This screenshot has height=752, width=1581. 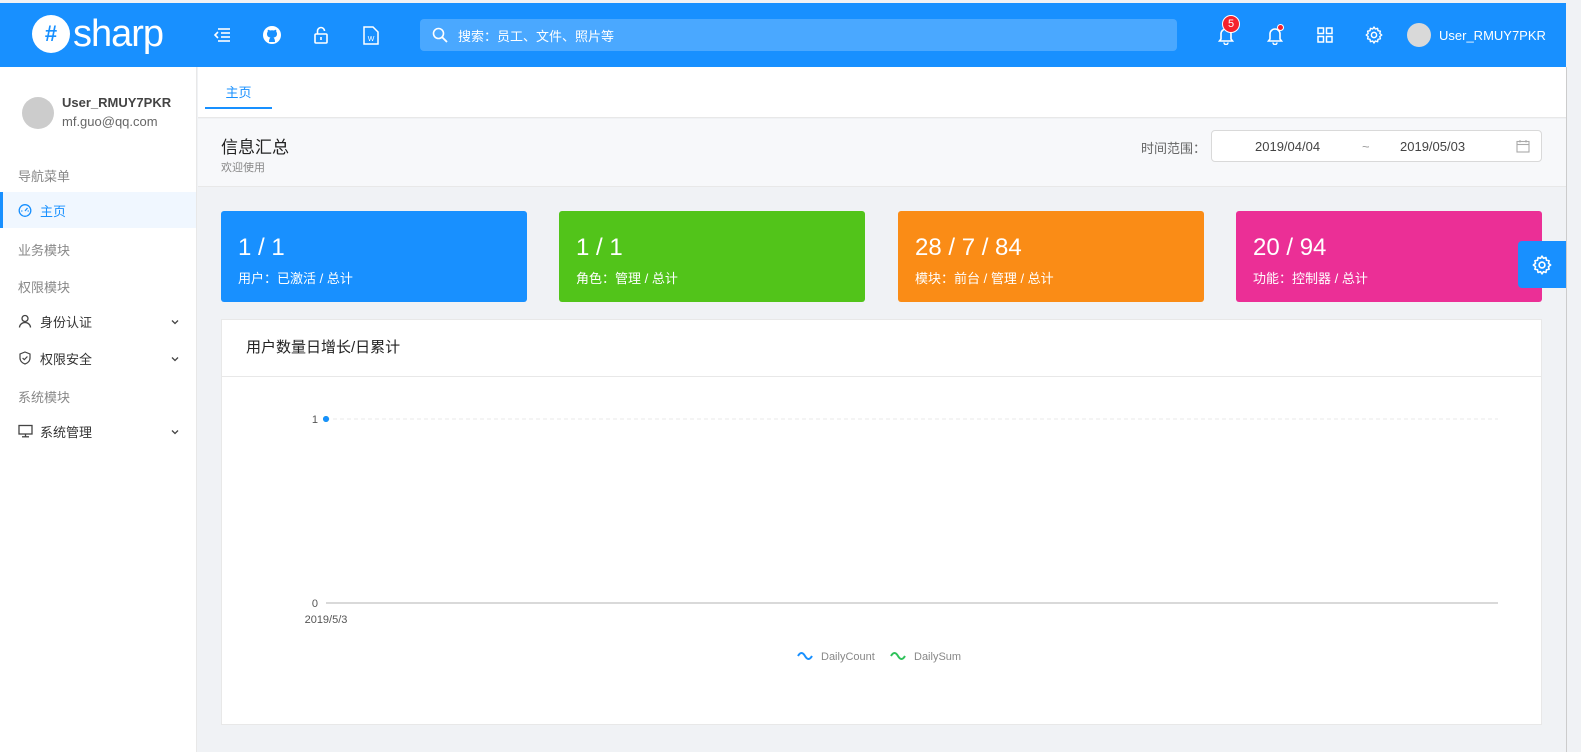 I want to click on logo-text: sharp, so click(x=118, y=34).